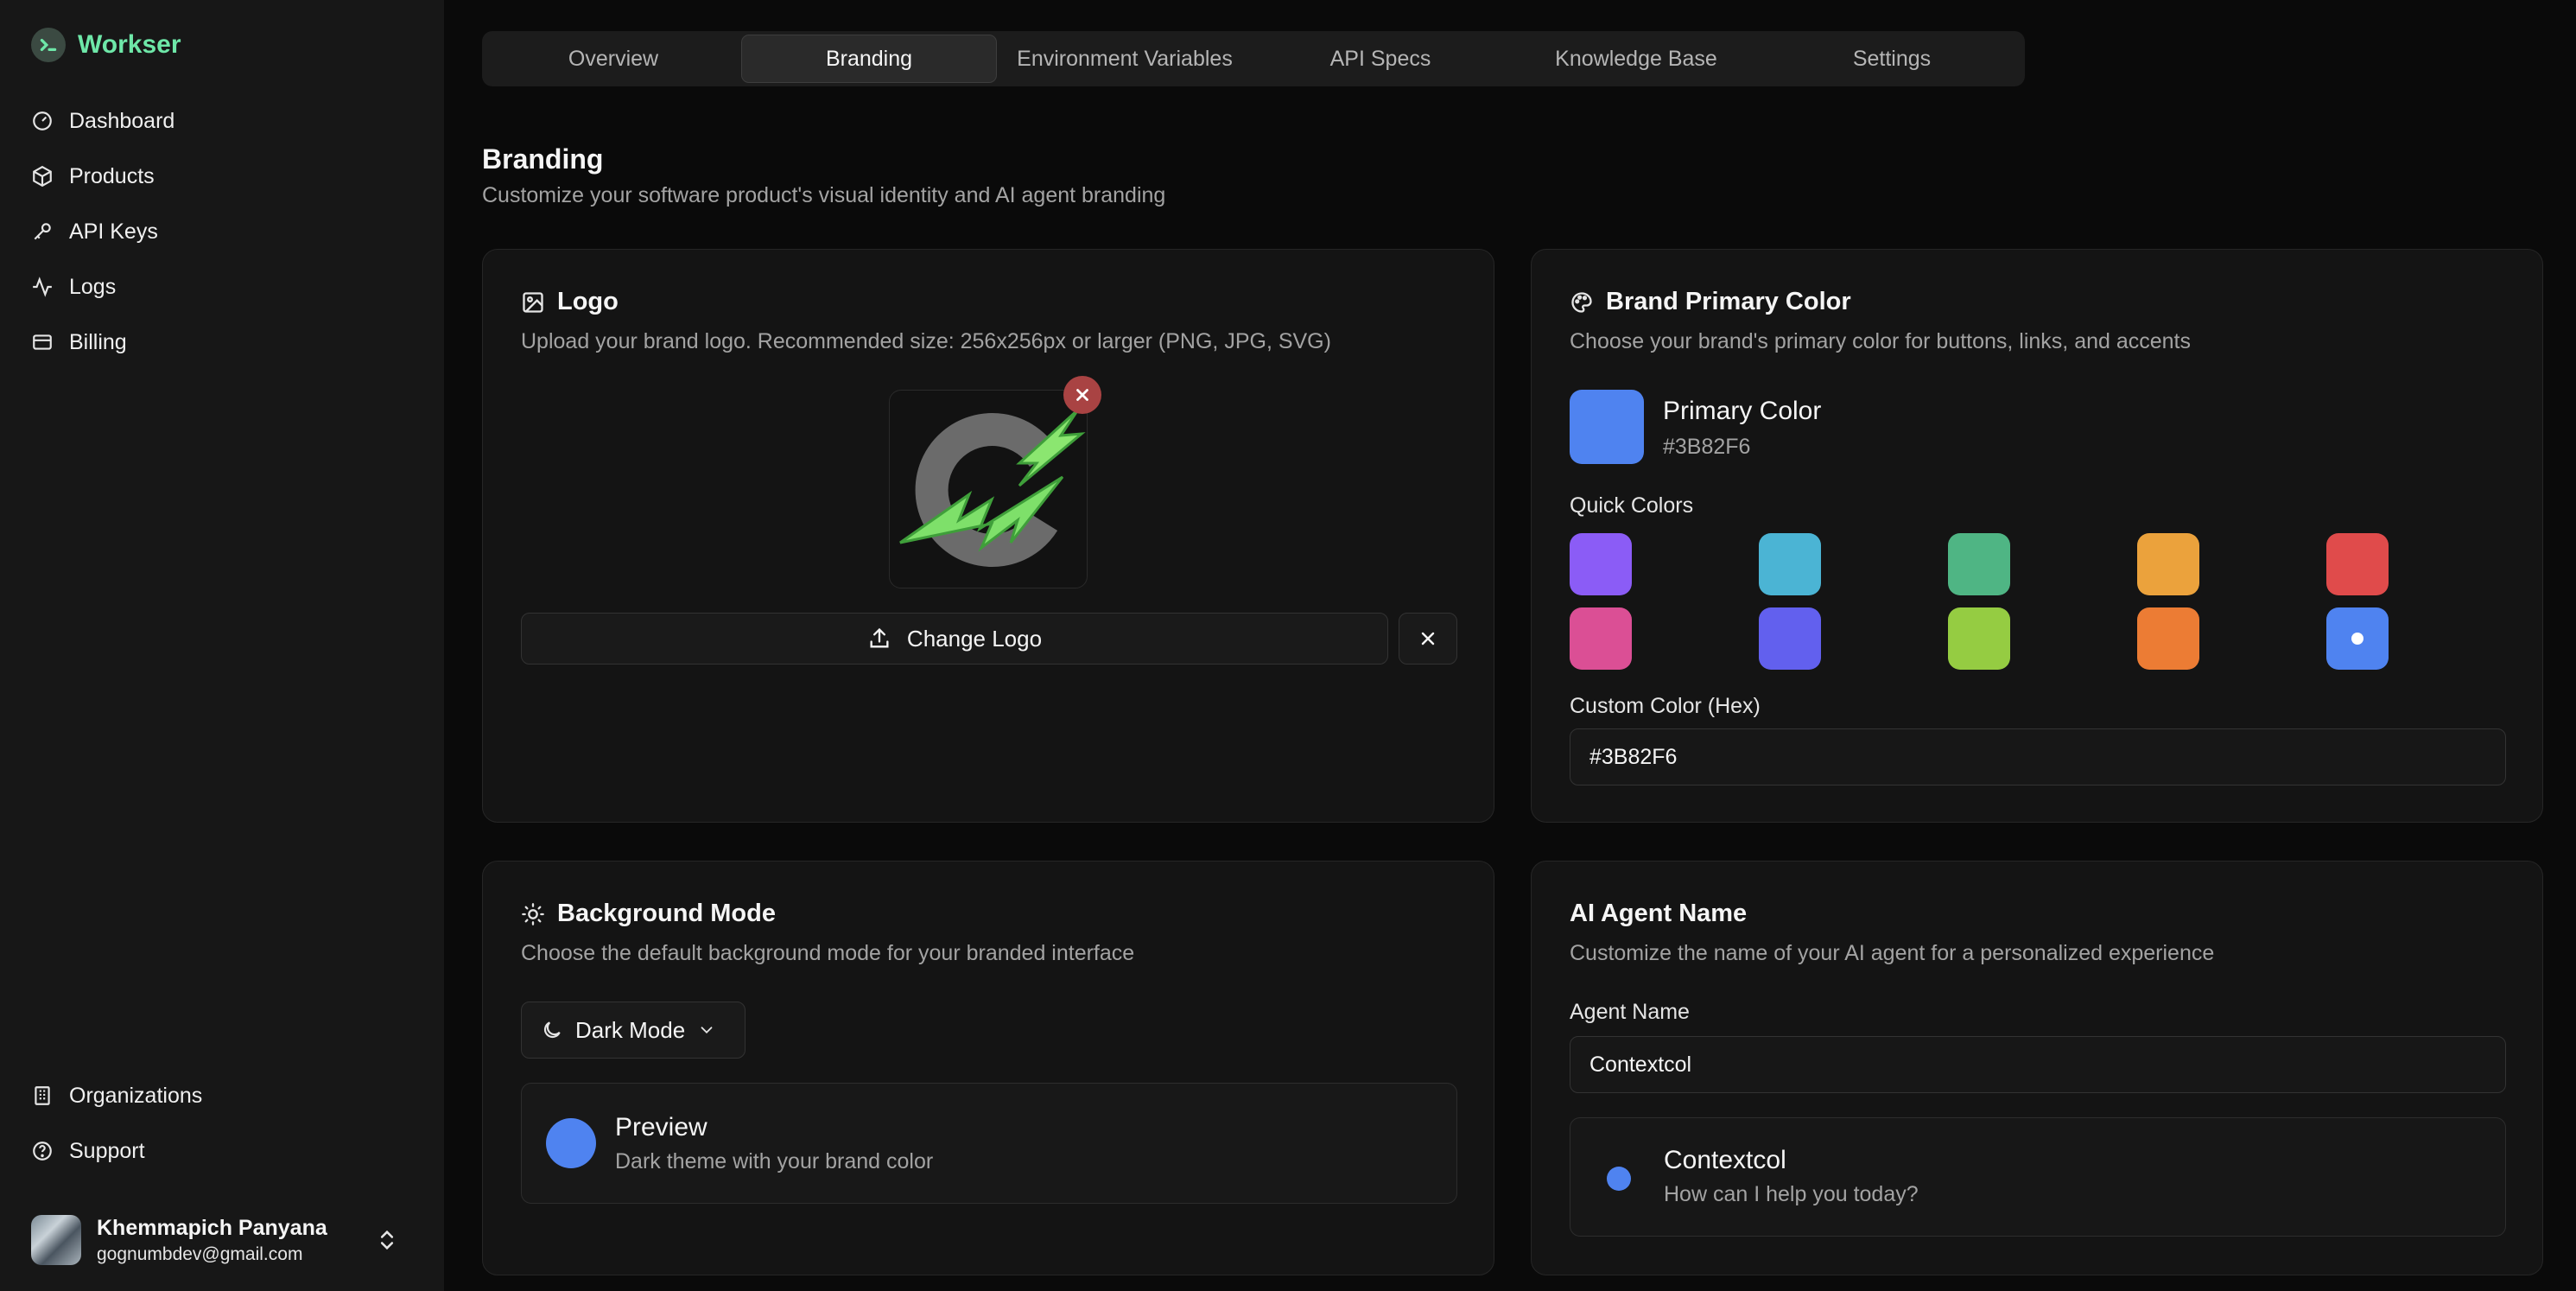  What do you see at coordinates (212, 1227) in the screenshot?
I see `user-name: Khemmapich Panyana` at bounding box center [212, 1227].